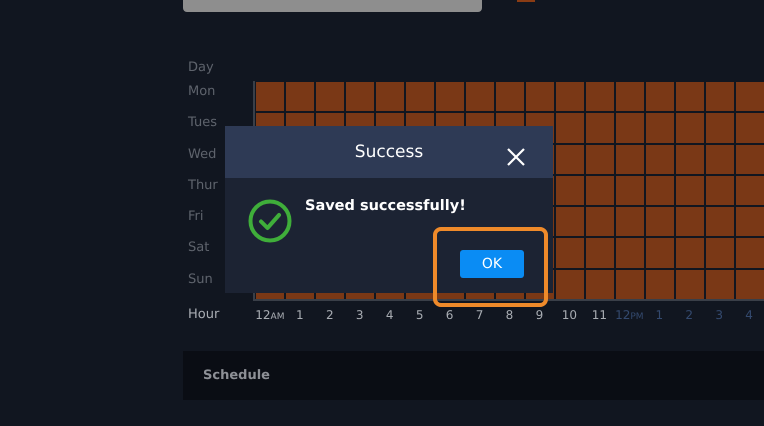  What do you see at coordinates (201, 92) in the screenshot?
I see `day-label: Mon` at bounding box center [201, 92].